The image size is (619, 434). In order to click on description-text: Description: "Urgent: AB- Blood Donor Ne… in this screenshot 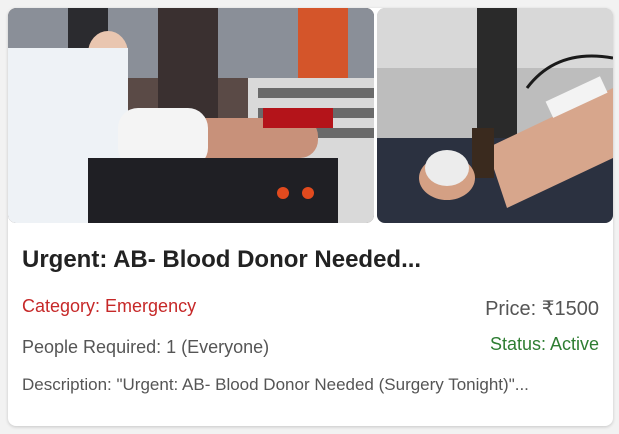, I will do `click(275, 384)`.